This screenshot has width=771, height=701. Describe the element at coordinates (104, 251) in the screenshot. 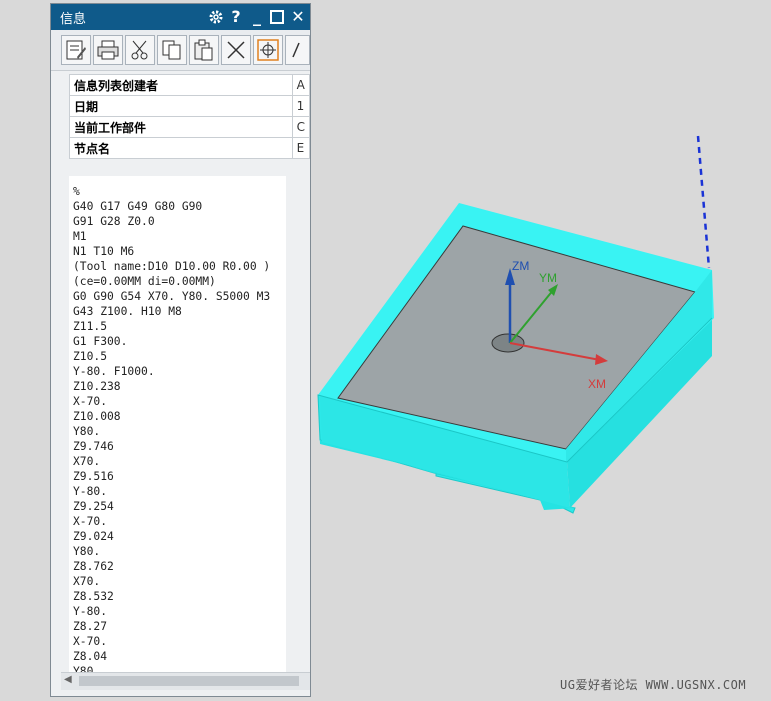

I see `code-line: N1 T10 M6` at that location.